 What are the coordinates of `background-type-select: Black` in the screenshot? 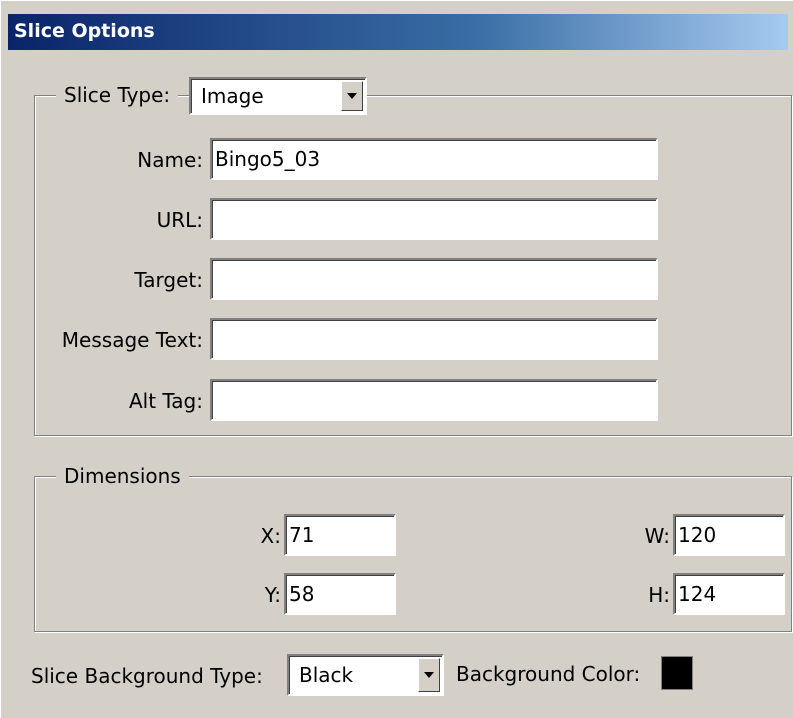 It's located at (365, 675).